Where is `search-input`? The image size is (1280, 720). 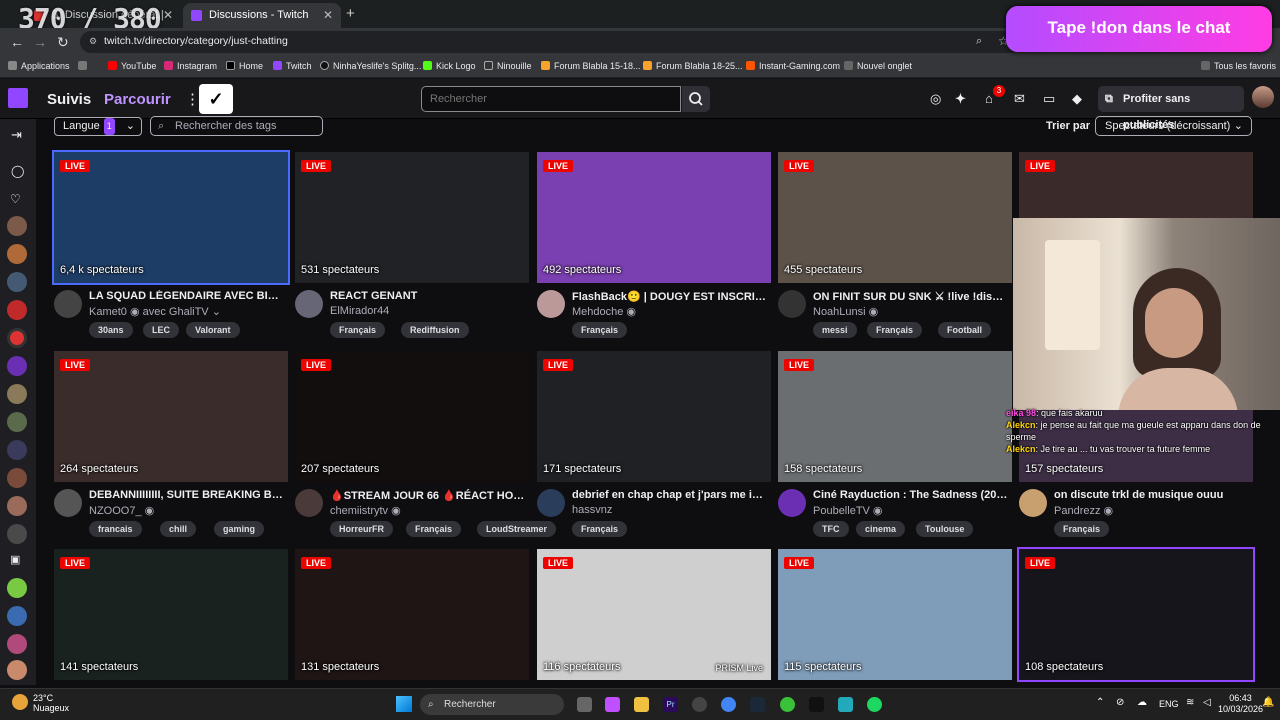 search-input is located at coordinates (551, 99).